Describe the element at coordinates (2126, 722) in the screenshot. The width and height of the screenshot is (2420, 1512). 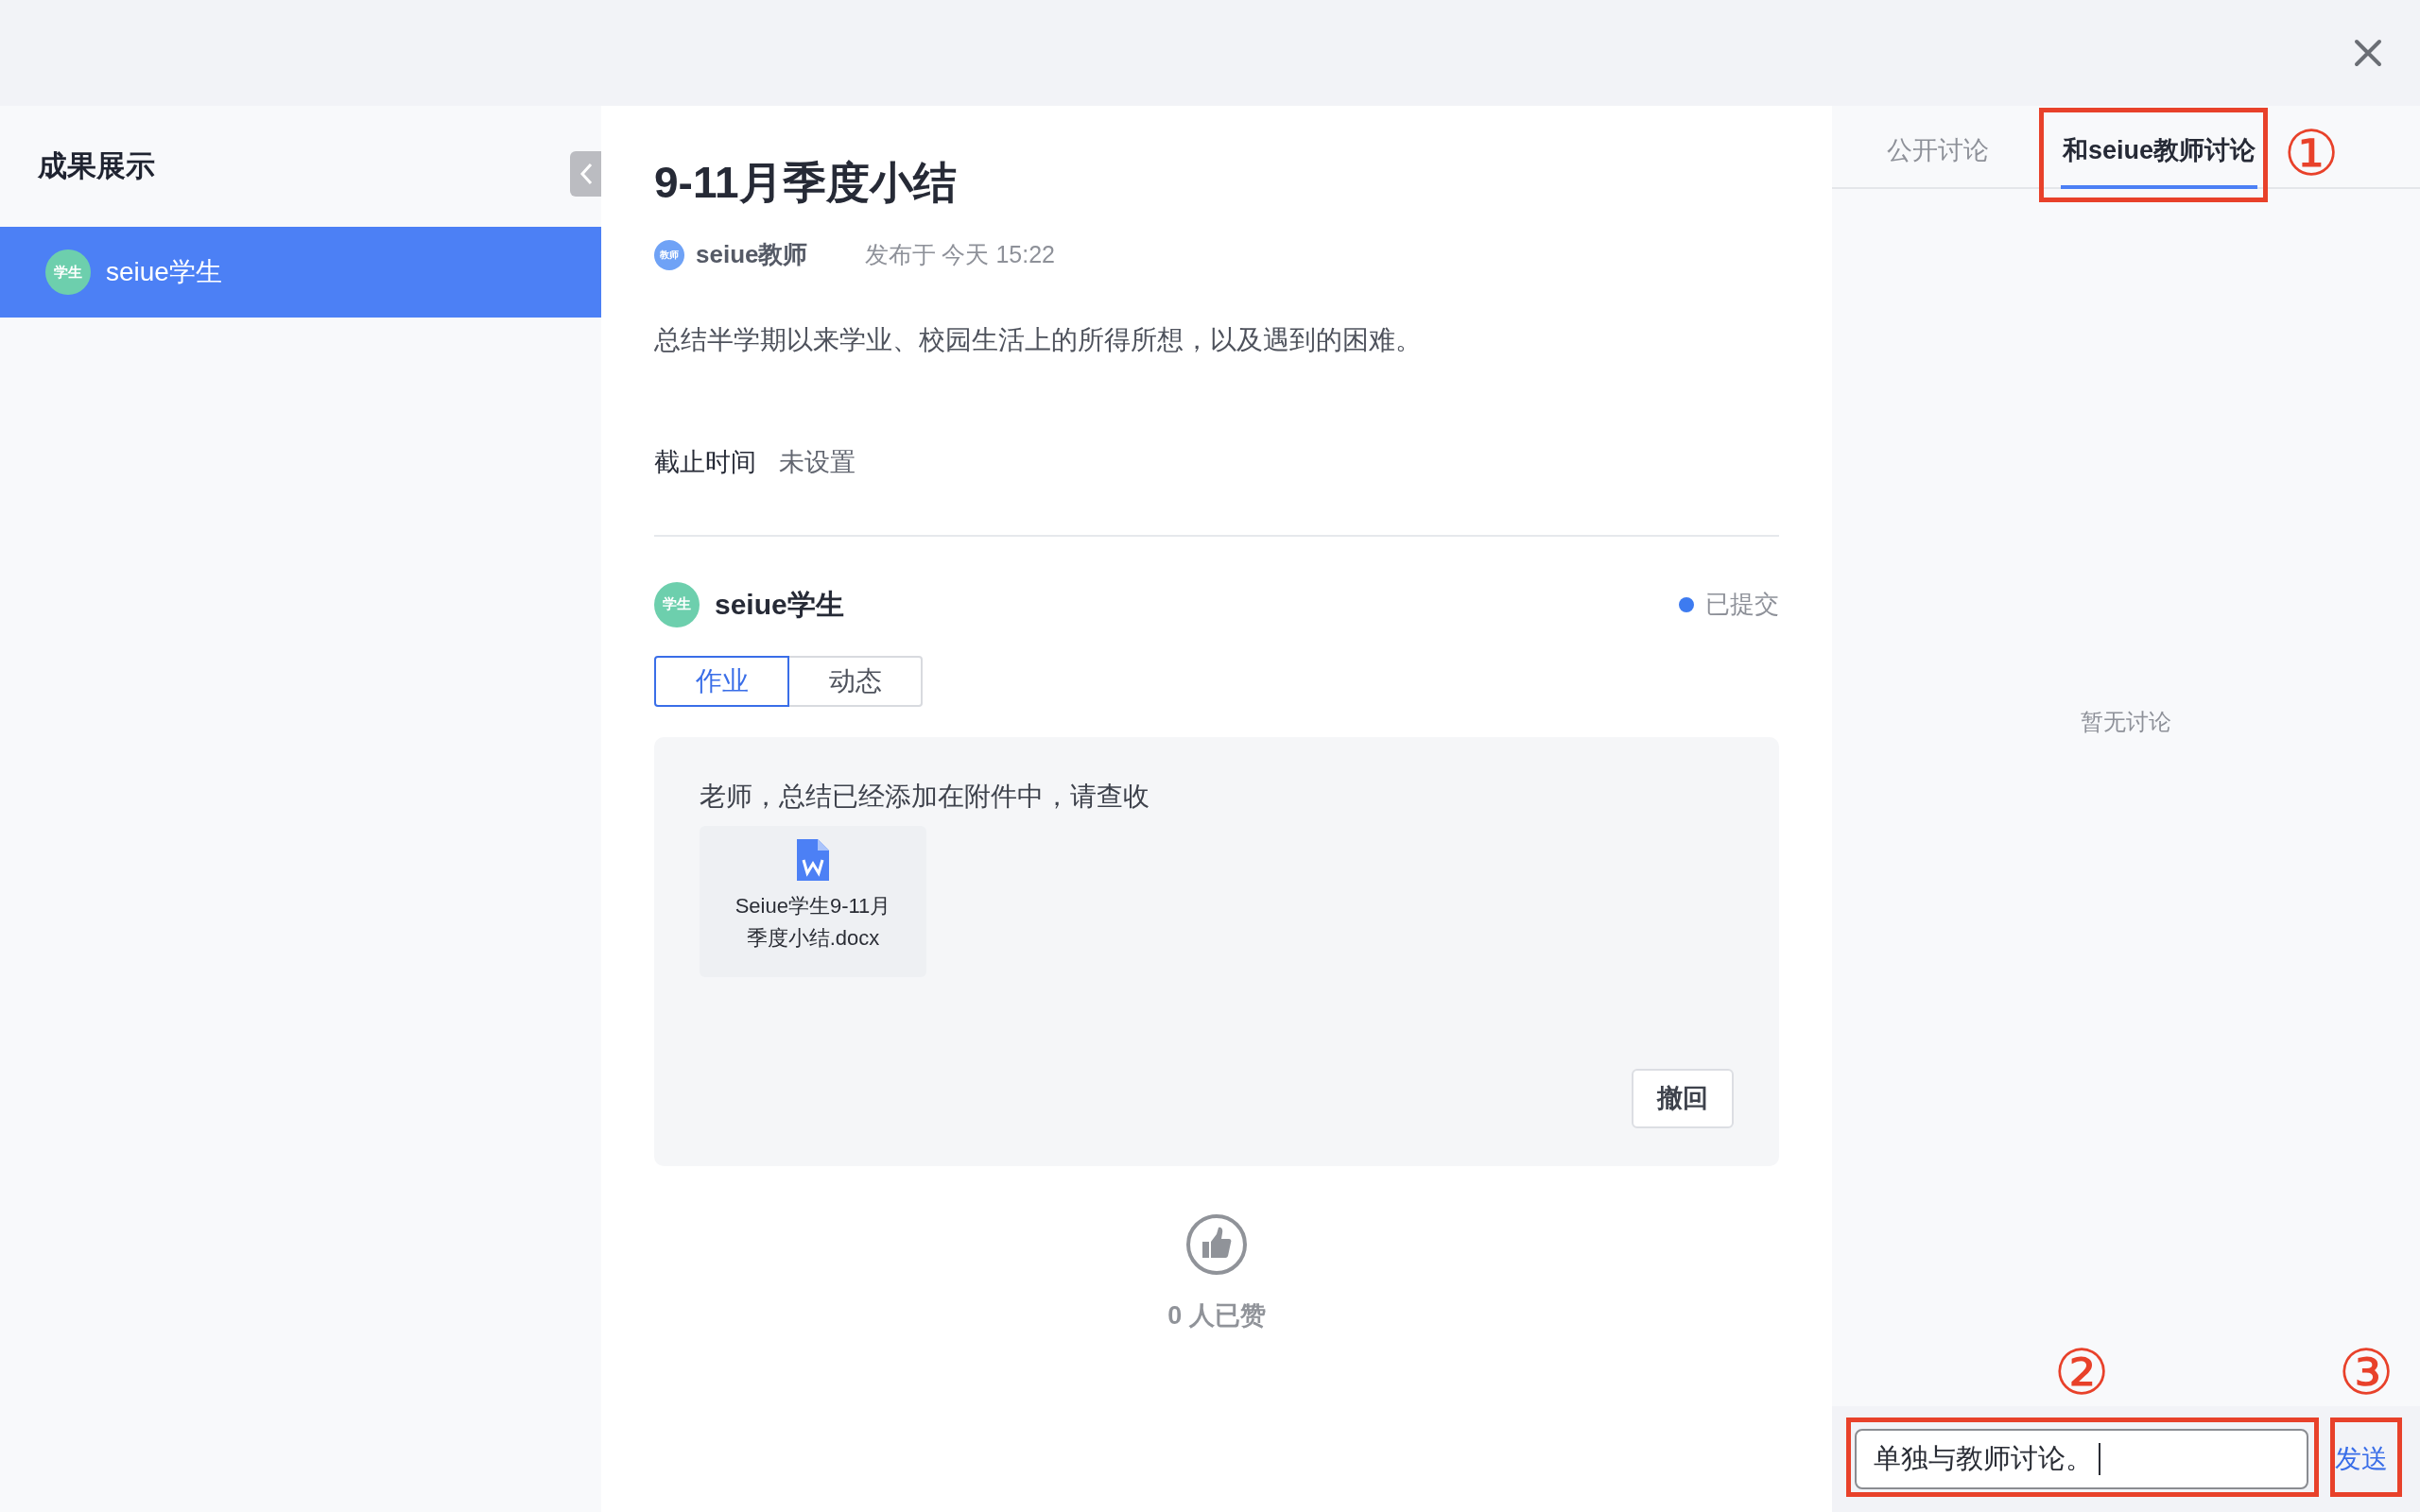
I see `empty-message: 暂无讨论` at that location.